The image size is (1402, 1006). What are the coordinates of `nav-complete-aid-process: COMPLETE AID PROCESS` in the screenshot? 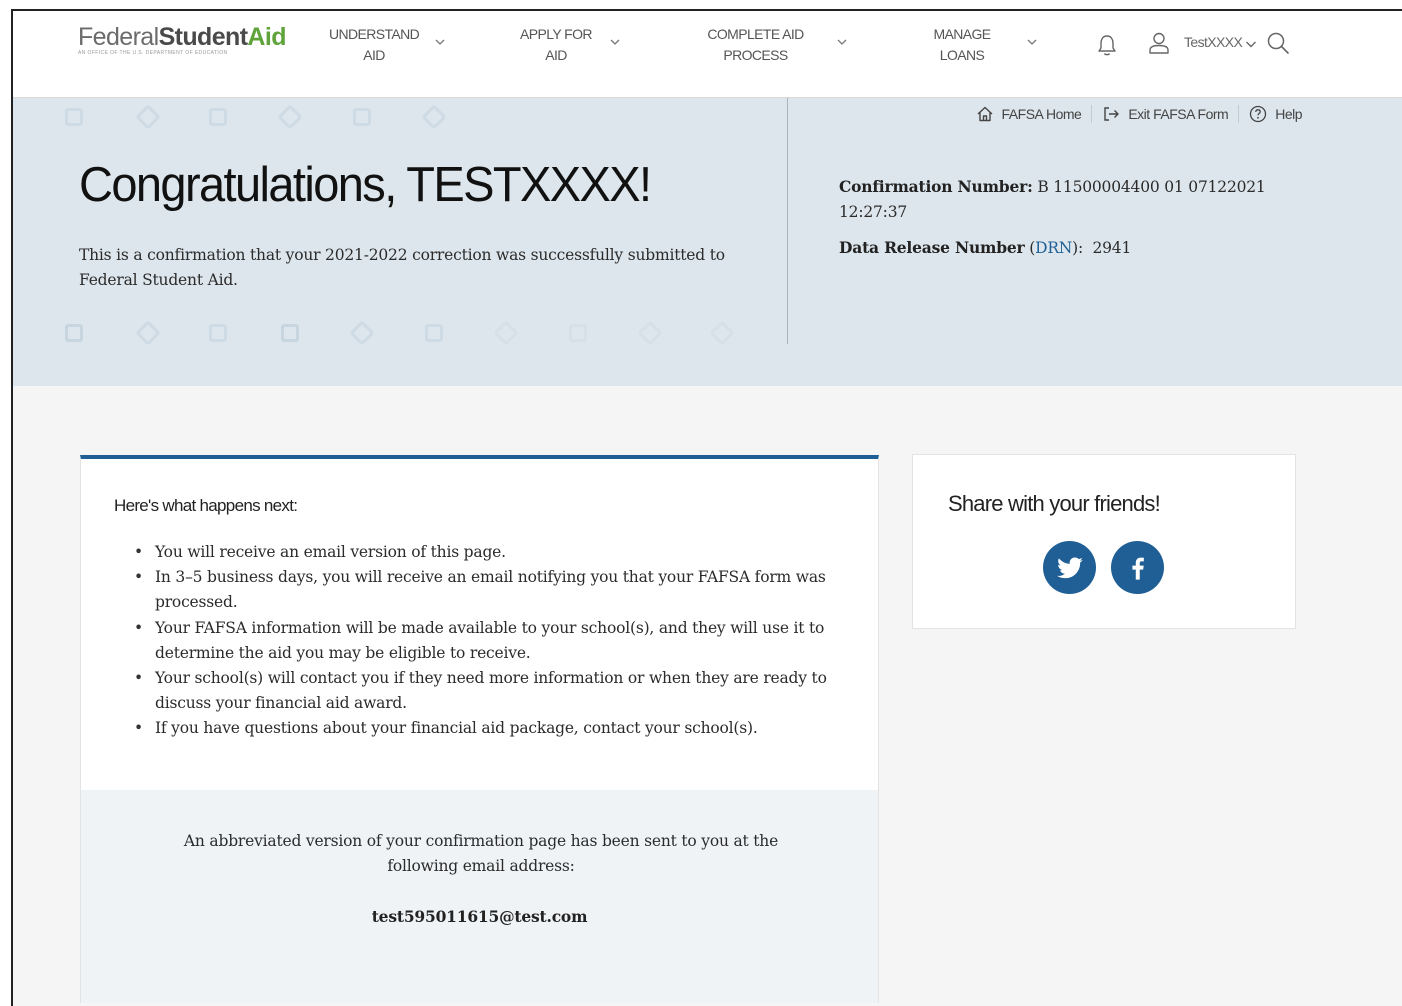 It's located at (779, 45).